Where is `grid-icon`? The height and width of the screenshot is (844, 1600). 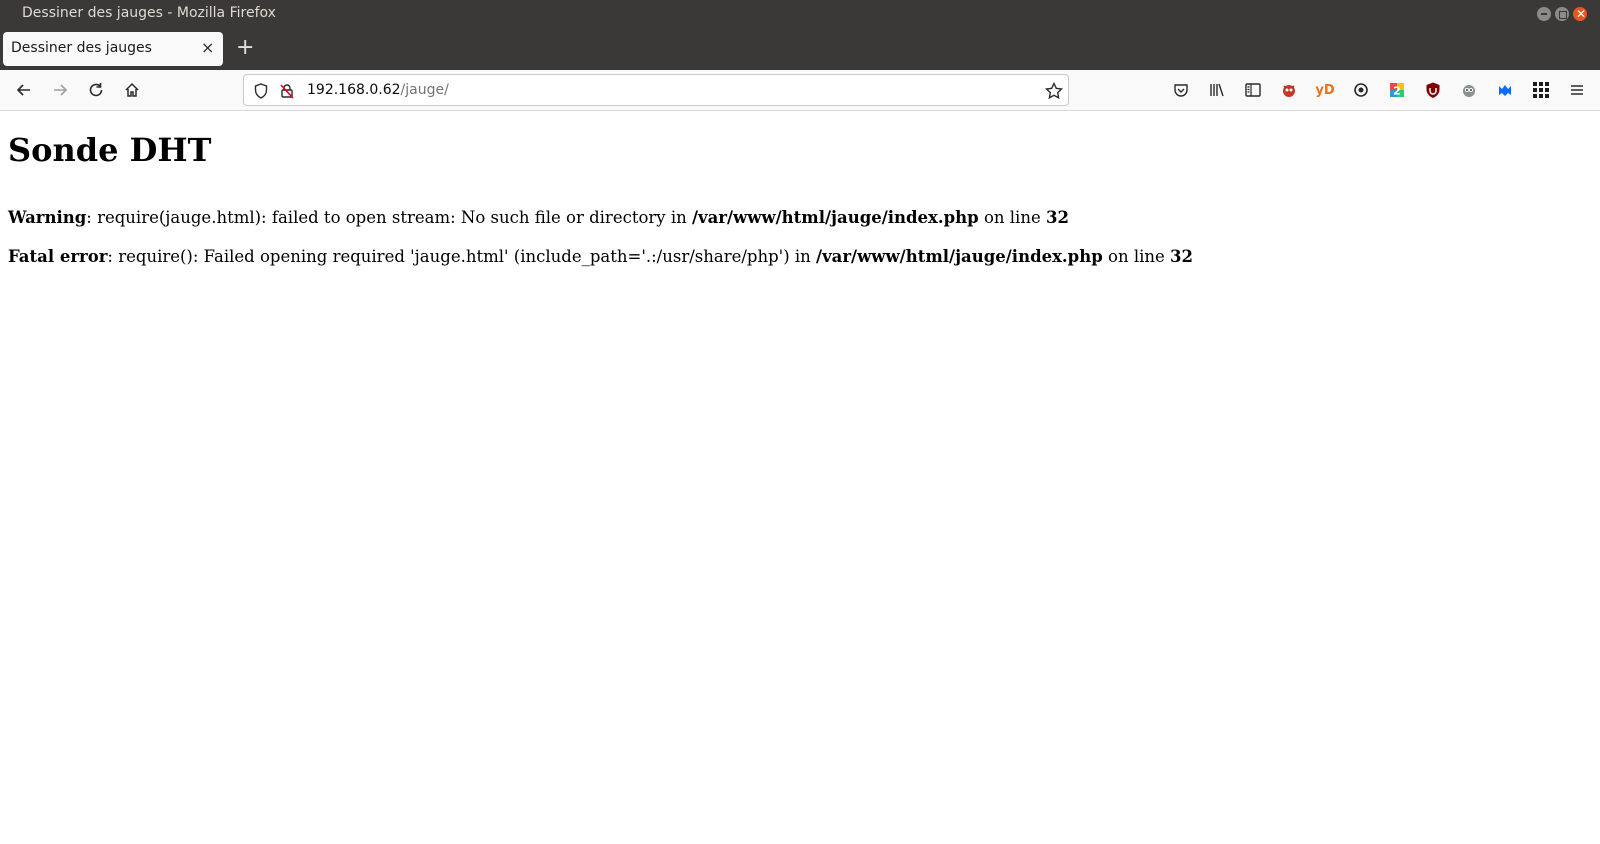 grid-icon is located at coordinates (1541, 90).